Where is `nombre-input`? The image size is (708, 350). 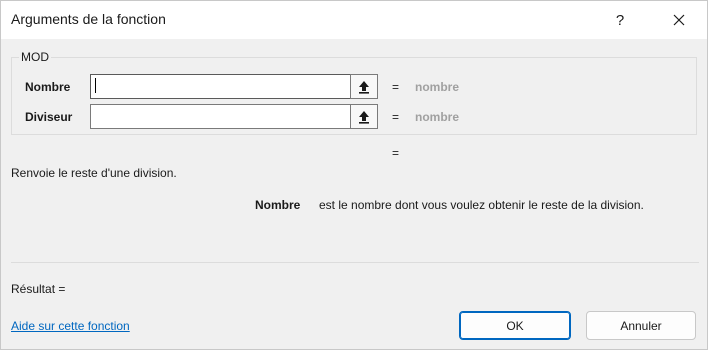
nombre-input is located at coordinates (220, 86).